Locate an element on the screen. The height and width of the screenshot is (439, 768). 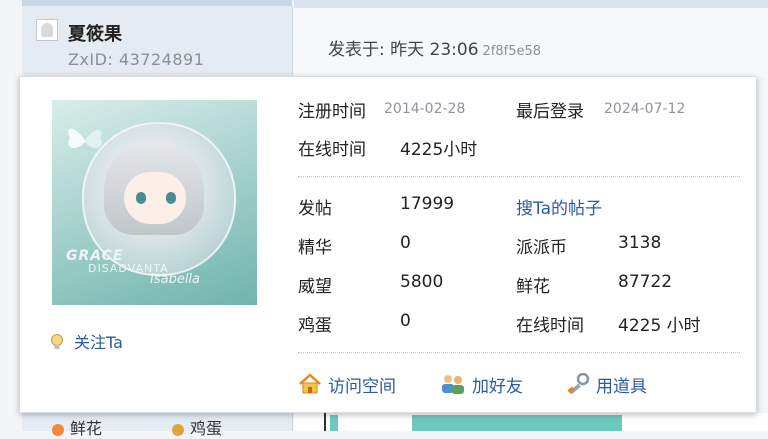
add-friend-link: 加好友 is located at coordinates (481, 384).